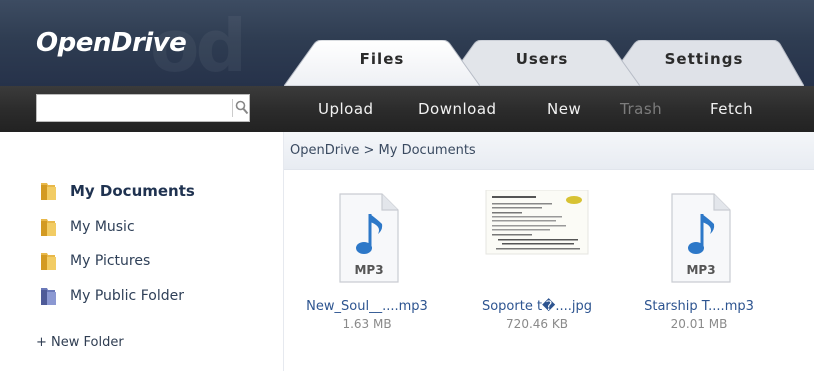  What do you see at coordinates (102, 227) in the screenshot?
I see `sidebar-item-label: My Music` at bounding box center [102, 227].